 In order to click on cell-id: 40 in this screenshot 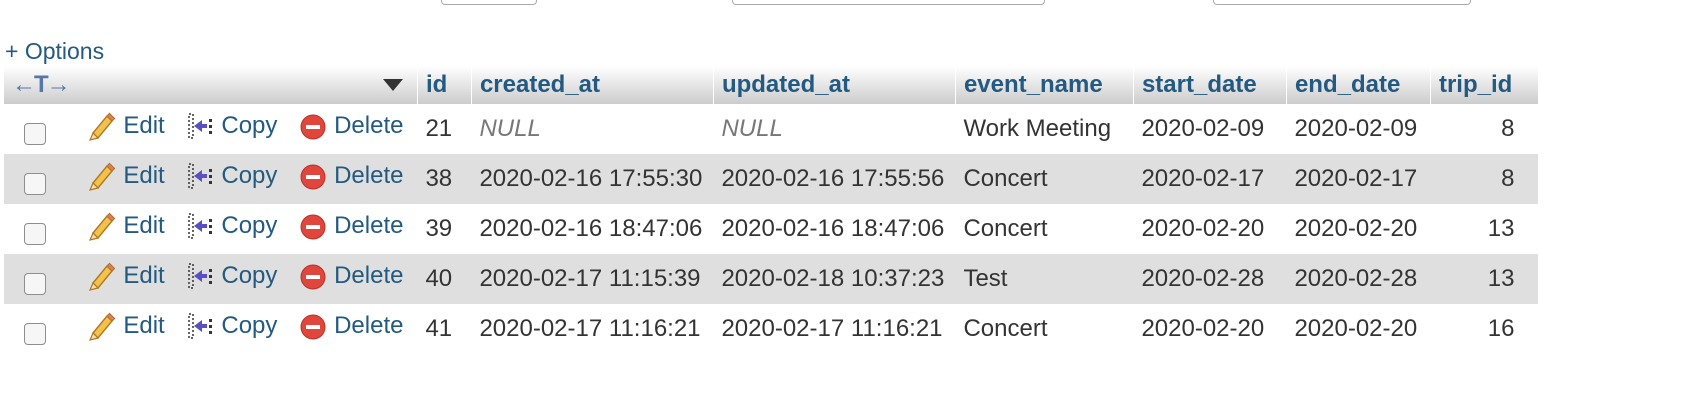, I will do `click(444, 279)`.